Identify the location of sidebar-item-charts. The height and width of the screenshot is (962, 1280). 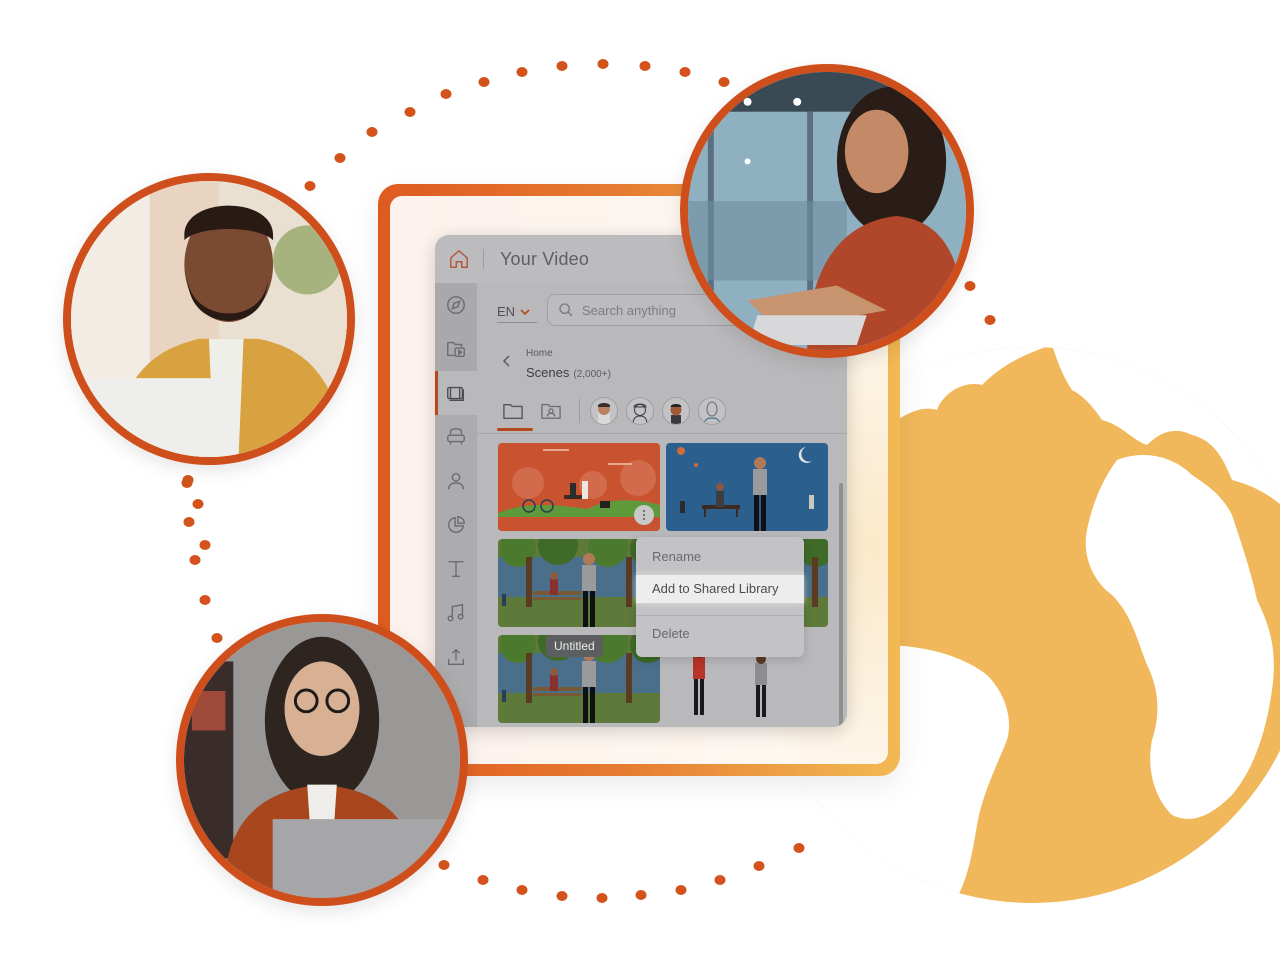
(456, 525).